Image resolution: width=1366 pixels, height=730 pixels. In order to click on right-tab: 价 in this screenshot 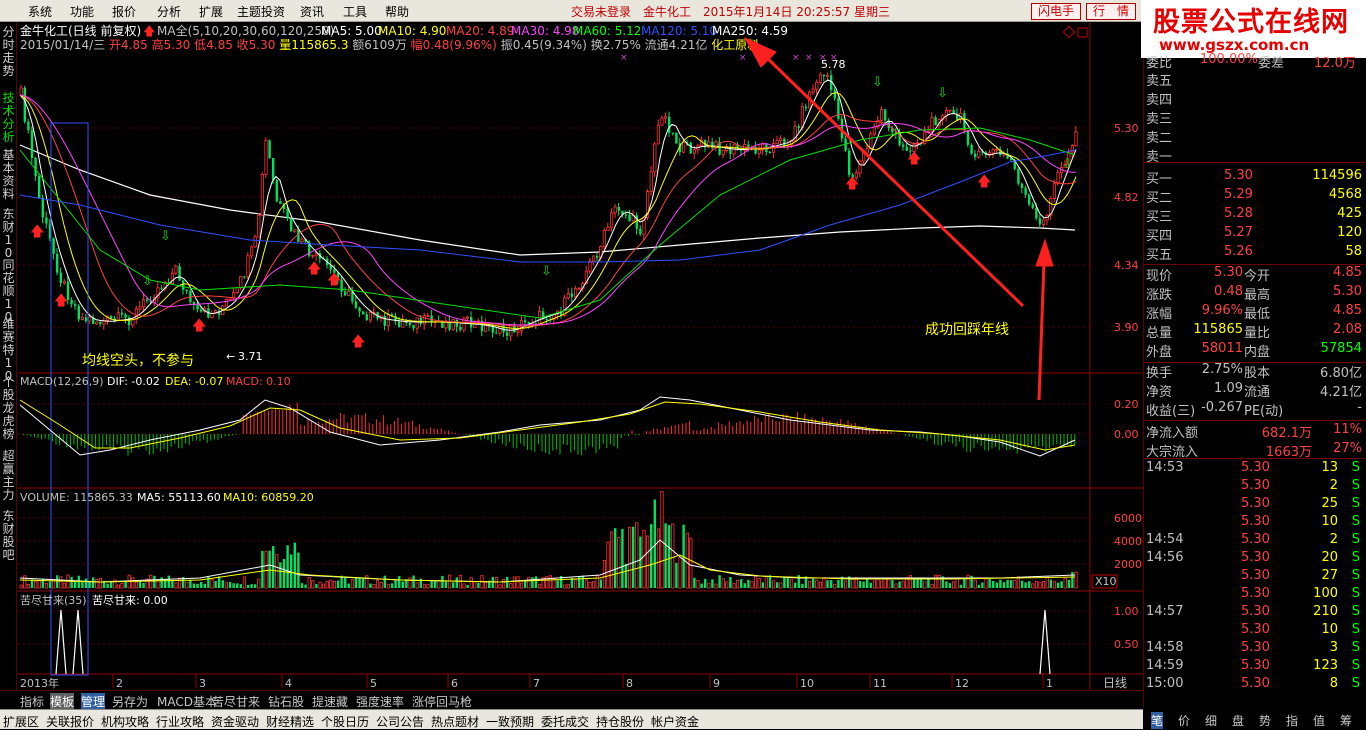, I will do `click(1184, 720)`.